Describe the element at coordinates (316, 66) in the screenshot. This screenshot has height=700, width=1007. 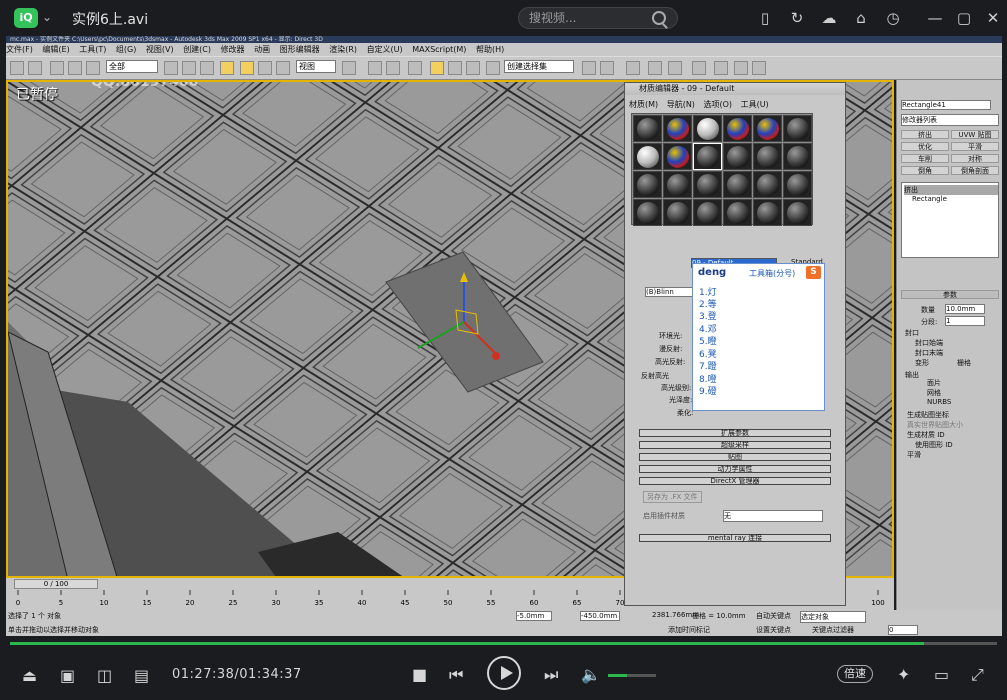
I see `reference-coord-combo: 视图` at that location.